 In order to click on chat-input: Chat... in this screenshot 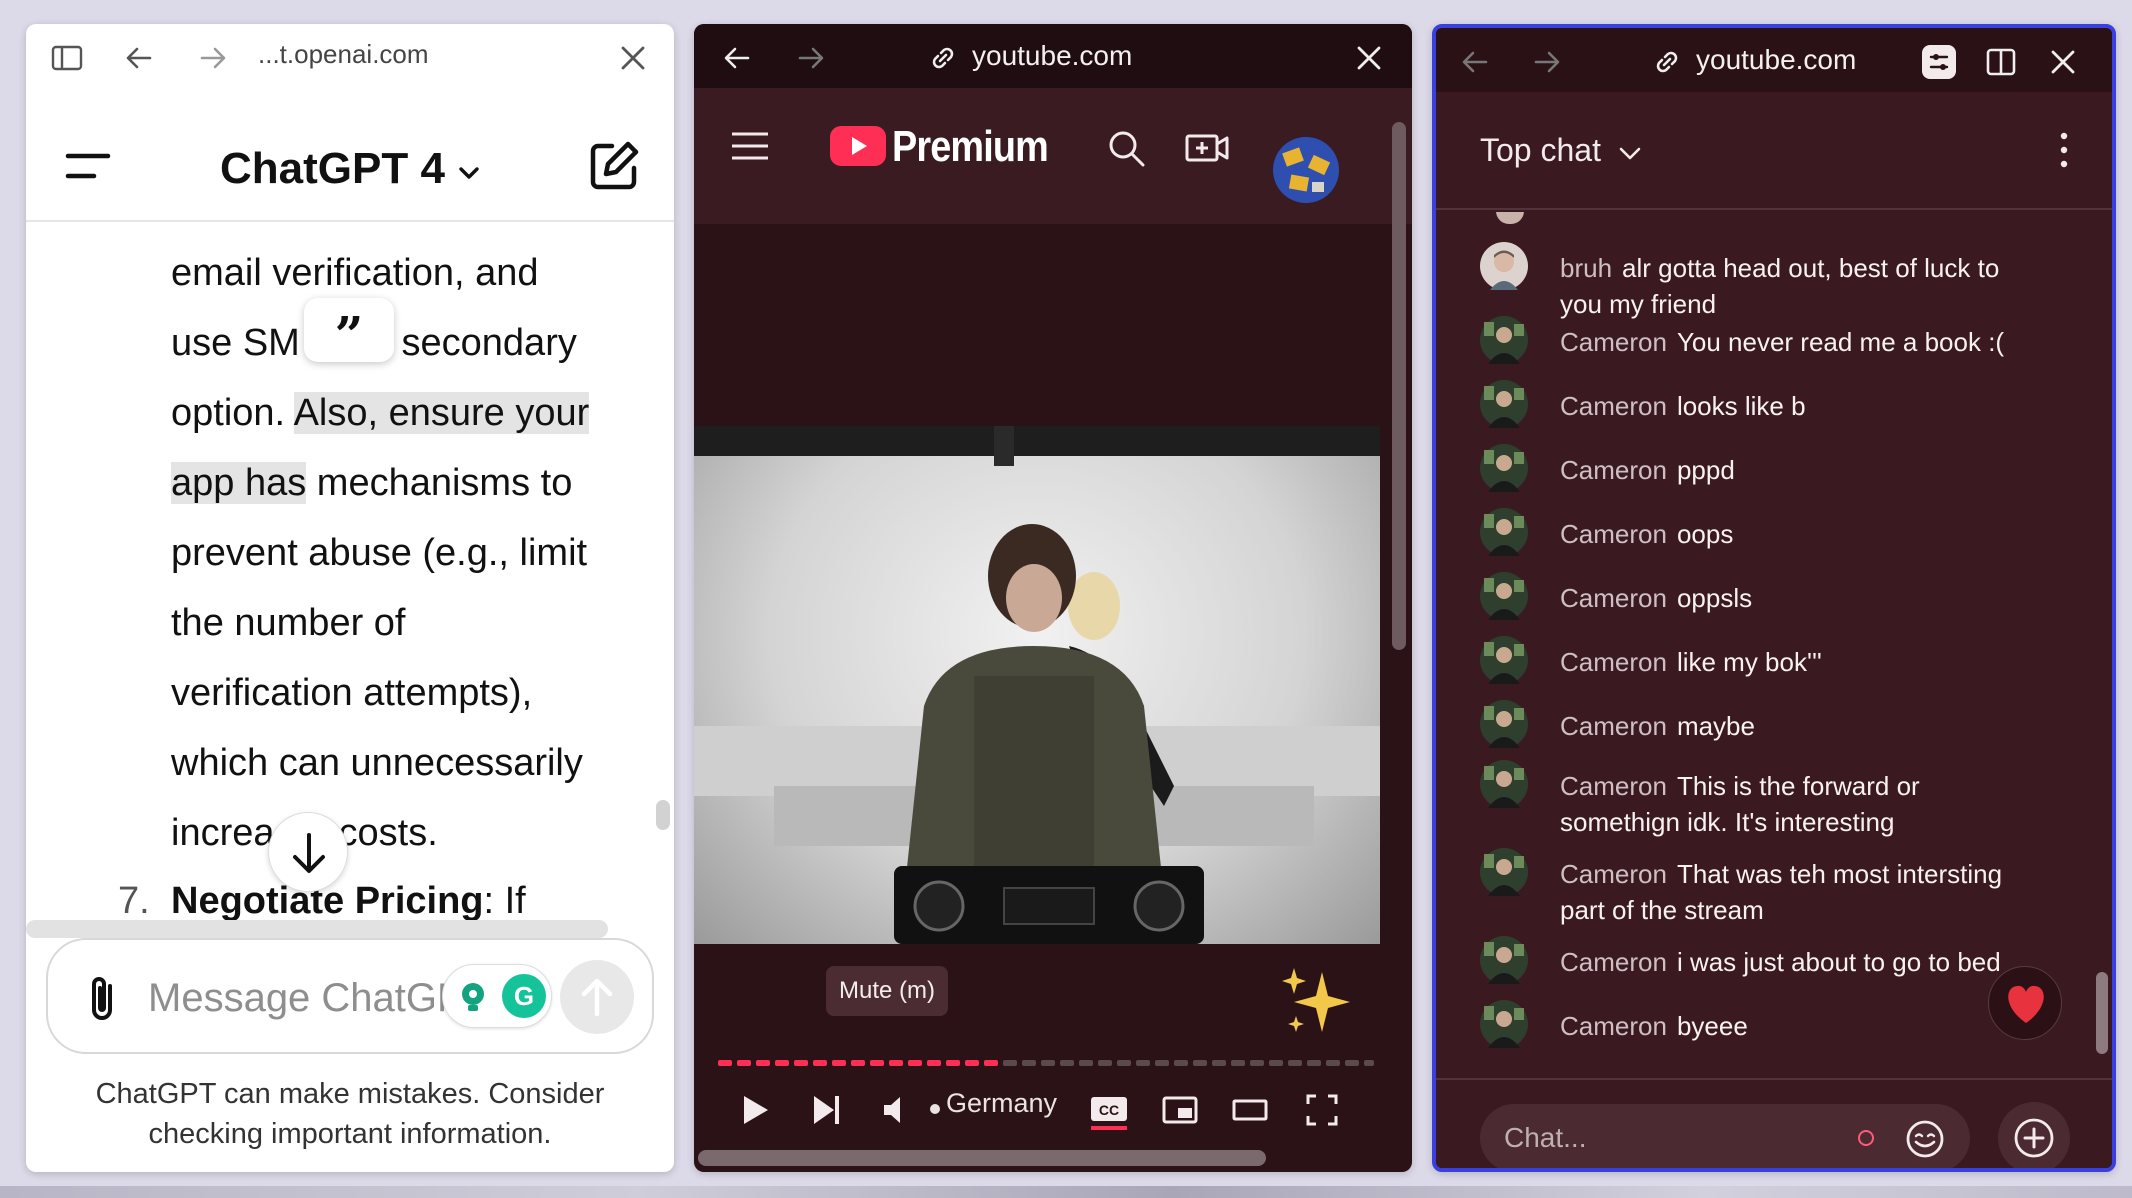, I will do `click(1725, 1136)`.